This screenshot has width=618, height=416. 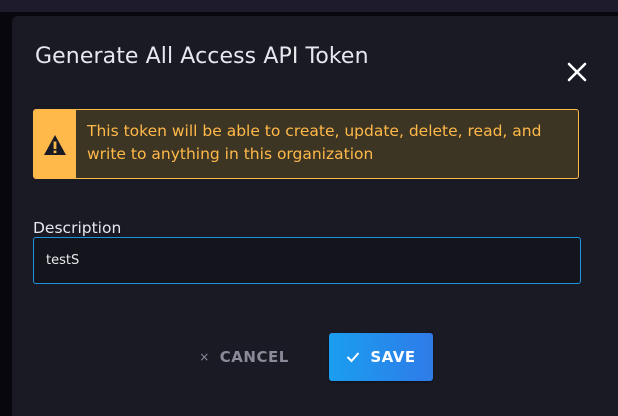 I want to click on close-icon, so click(x=577, y=72).